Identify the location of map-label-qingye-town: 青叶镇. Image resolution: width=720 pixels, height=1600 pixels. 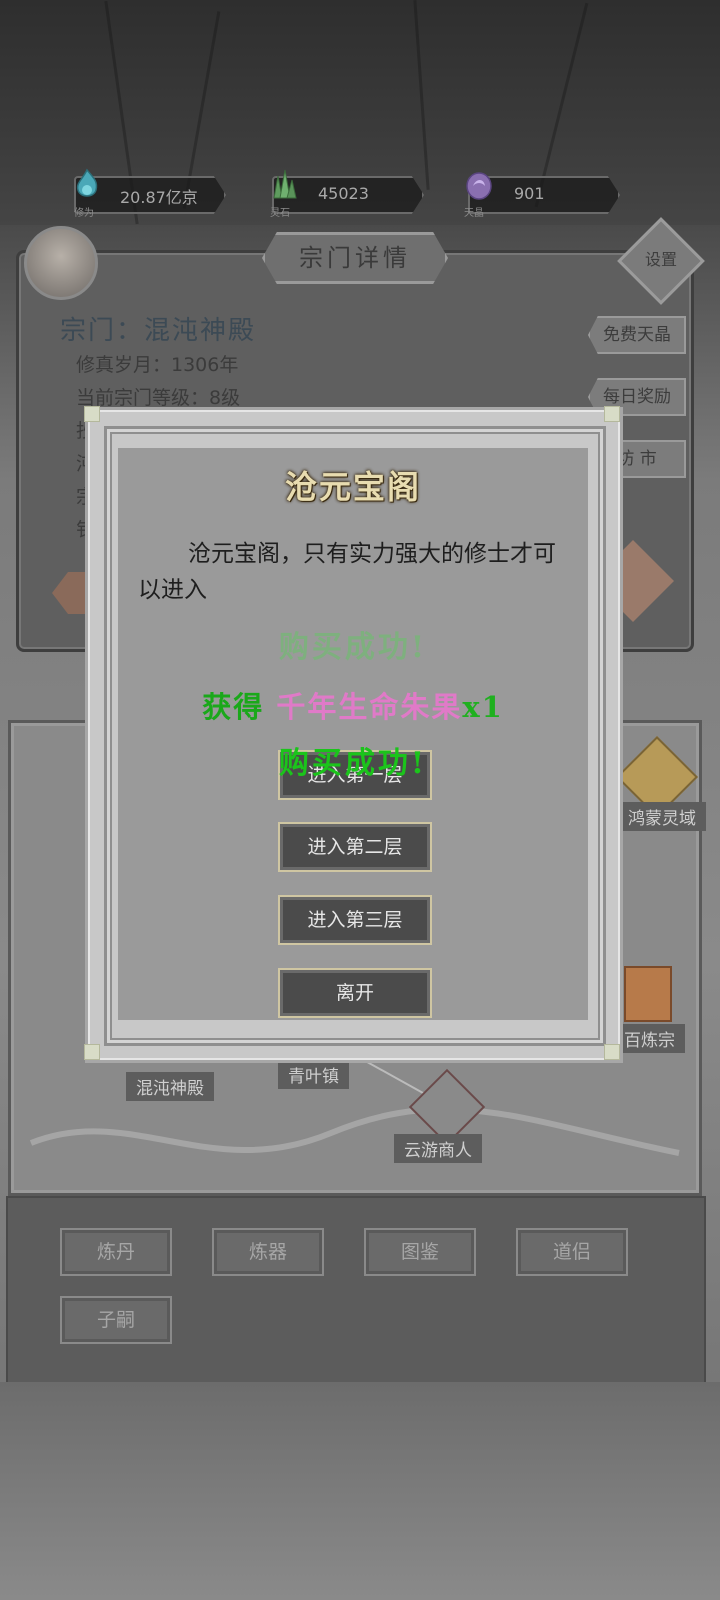
(313, 1074).